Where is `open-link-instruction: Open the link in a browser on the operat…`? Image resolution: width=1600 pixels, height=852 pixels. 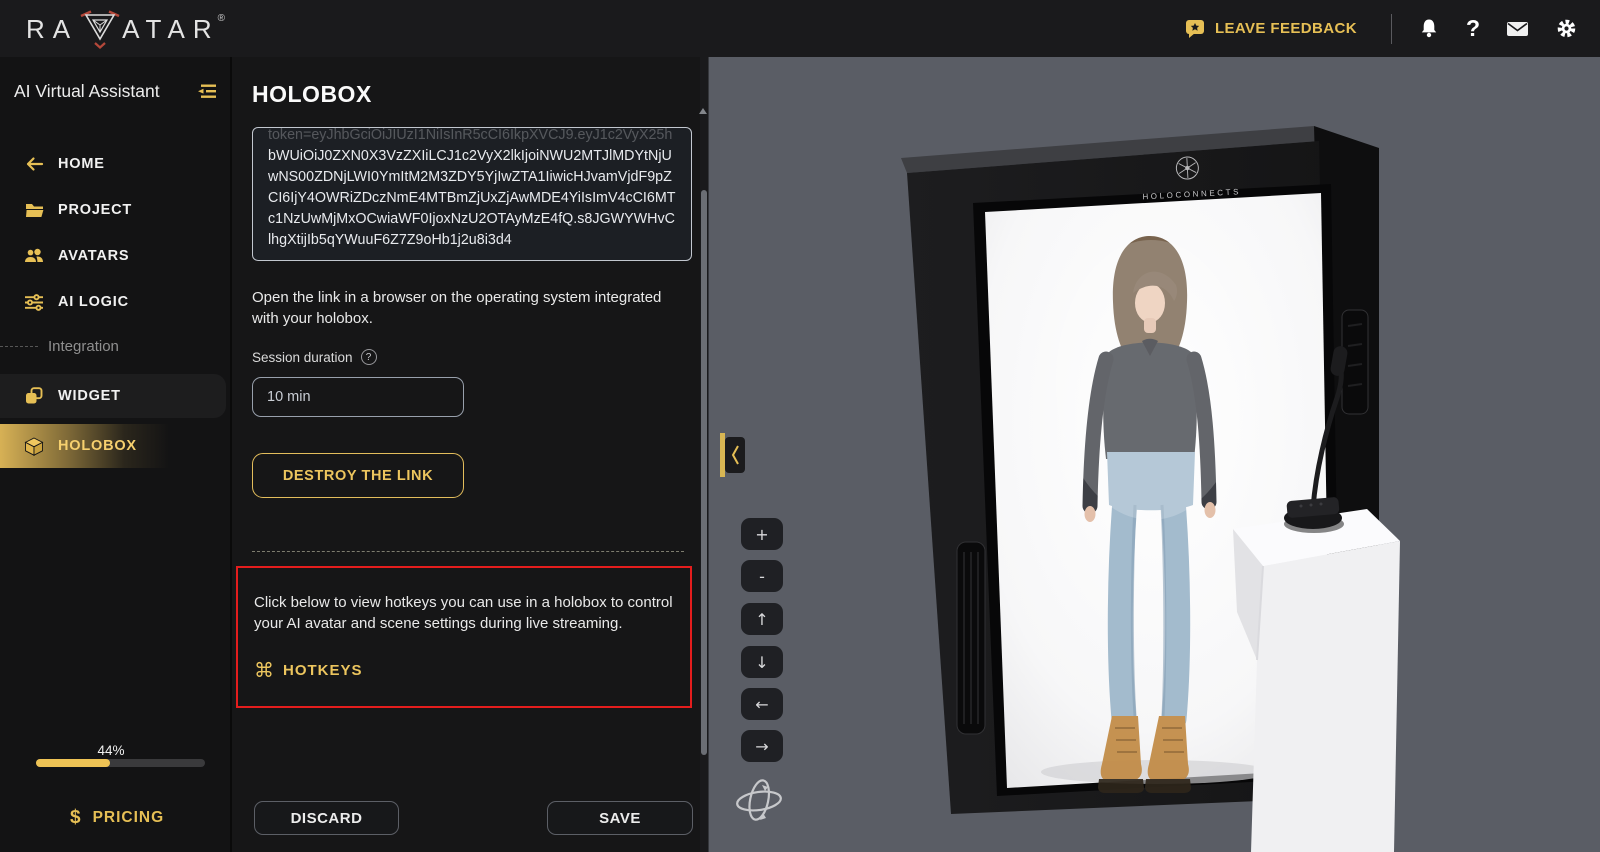 open-link-instruction: Open the link in a browser on the operat… is located at coordinates (457, 308).